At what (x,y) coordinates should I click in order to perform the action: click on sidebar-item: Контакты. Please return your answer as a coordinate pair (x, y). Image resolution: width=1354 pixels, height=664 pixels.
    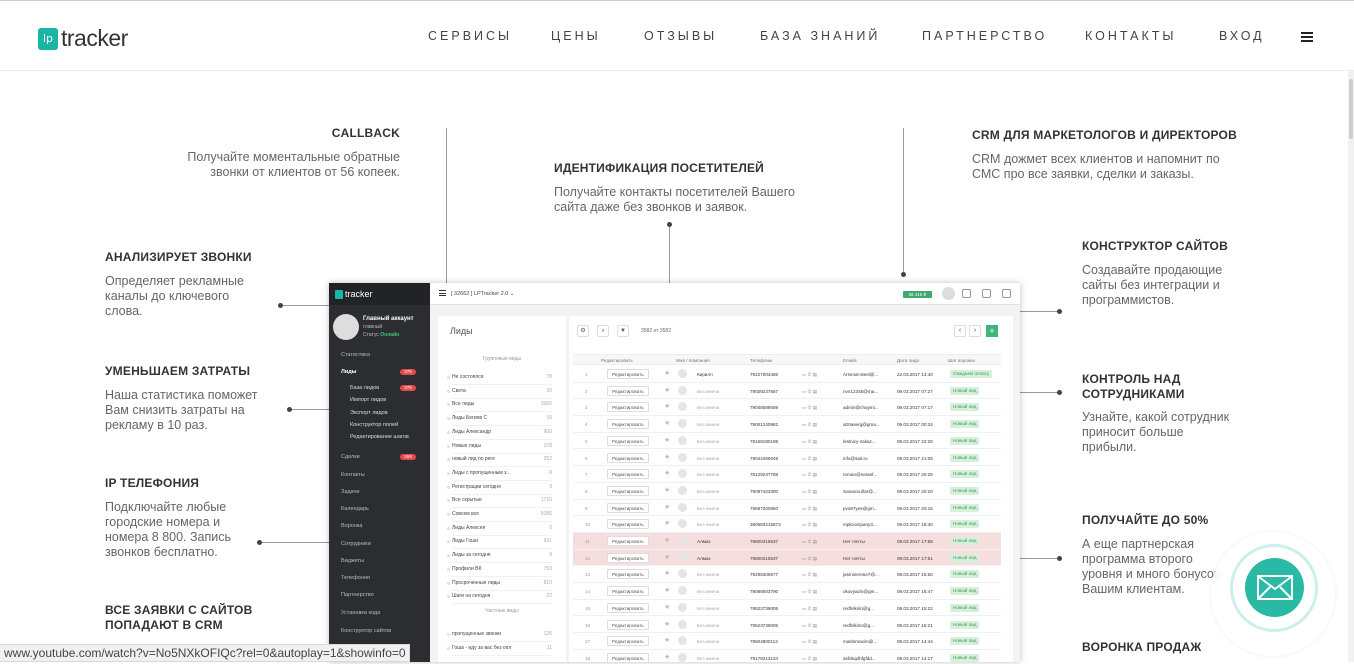
    Looking at the image, I should click on (353, 475).